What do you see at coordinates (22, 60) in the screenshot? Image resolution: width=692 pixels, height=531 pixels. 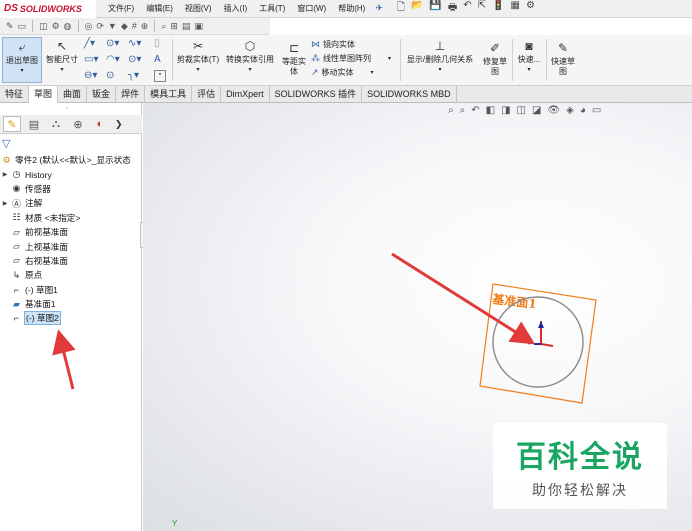 I see `exit-sketch-button: ⤶ 退出草图 ▾` at bounding box center [22, 60].